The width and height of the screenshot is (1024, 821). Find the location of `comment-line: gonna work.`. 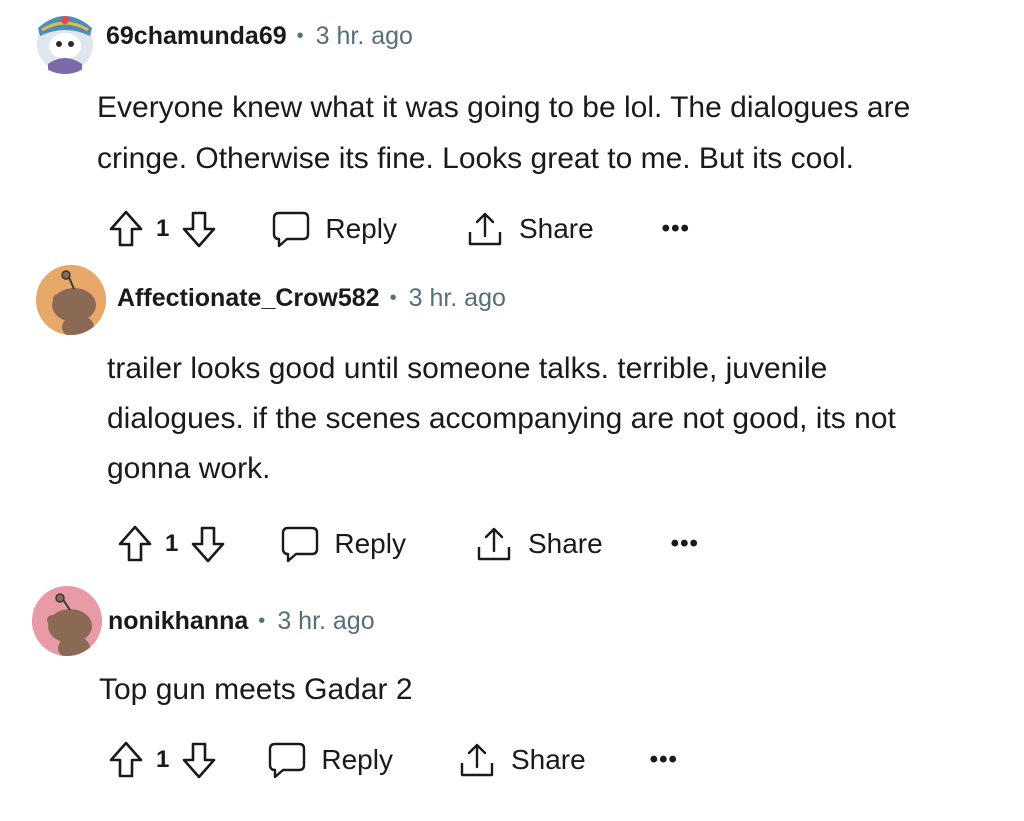

comment-line: gonna work. is located at coordinates (189, 468).